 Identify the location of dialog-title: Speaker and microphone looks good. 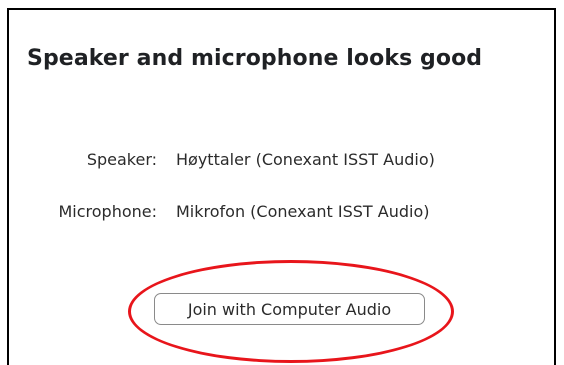
(255, 58).